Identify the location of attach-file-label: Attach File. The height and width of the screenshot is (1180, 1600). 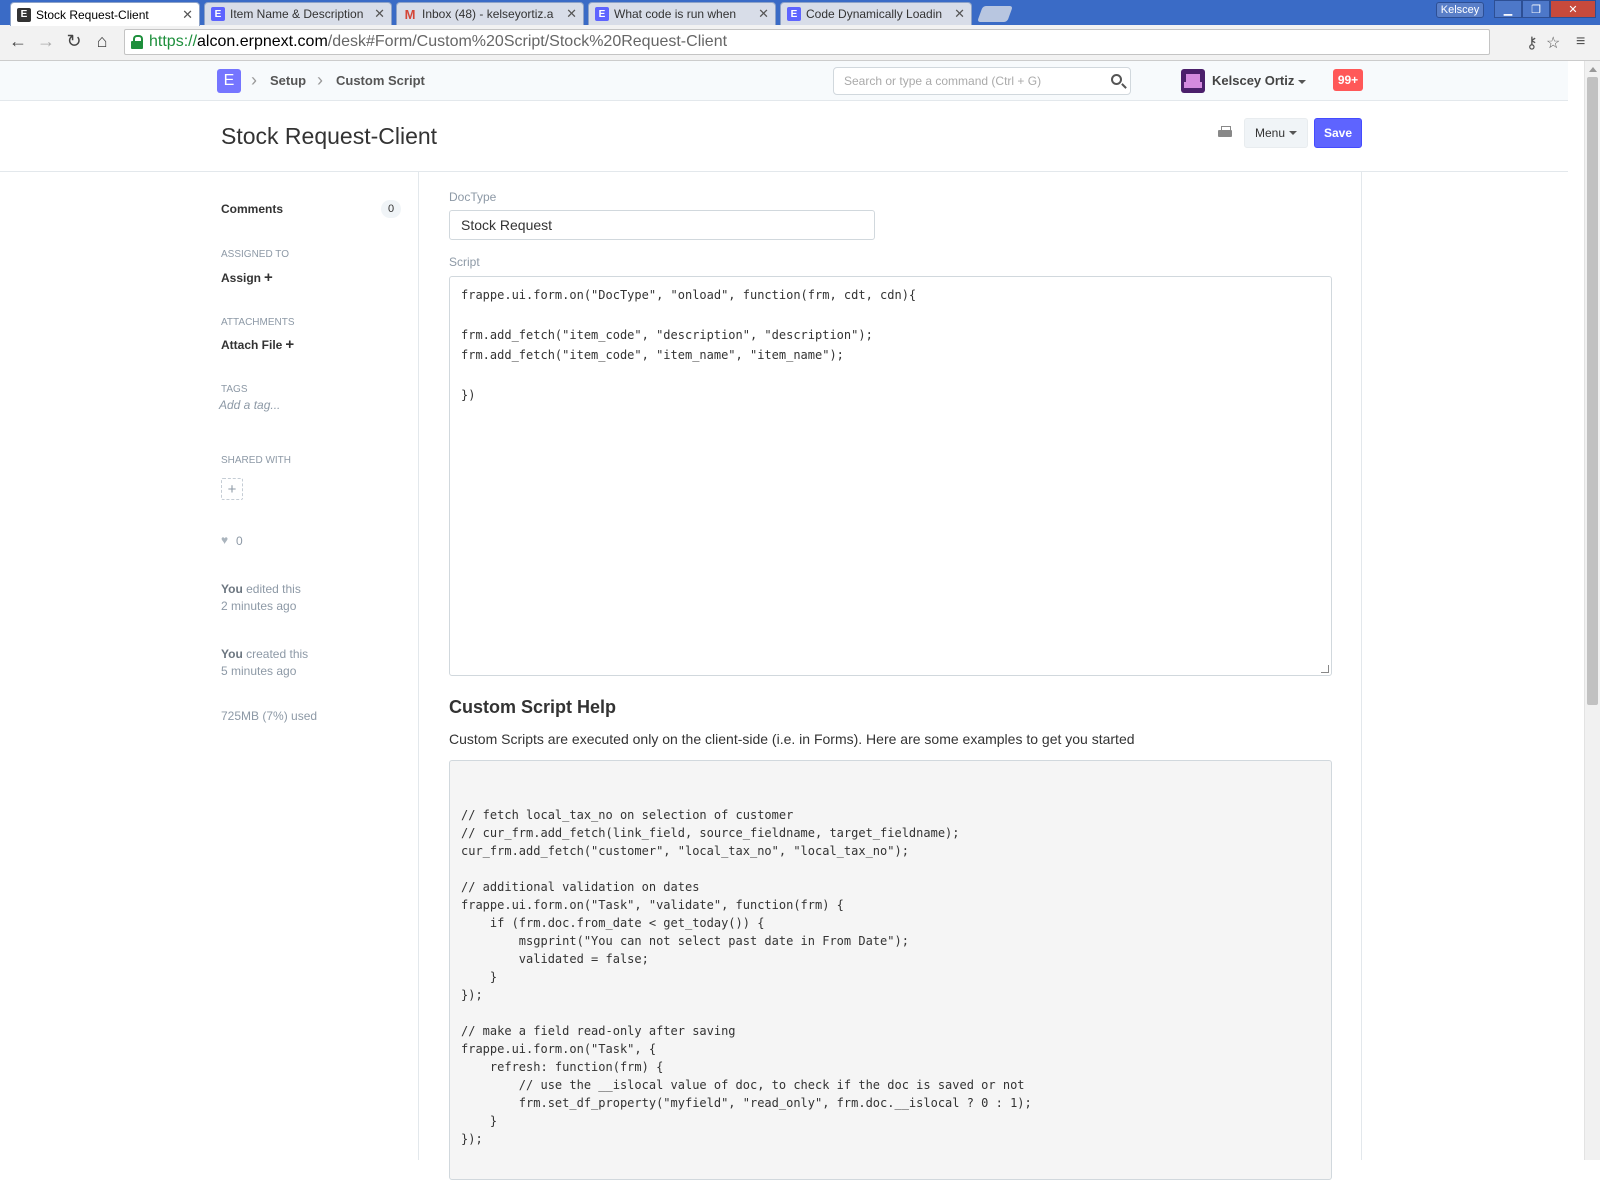
(252, 345).